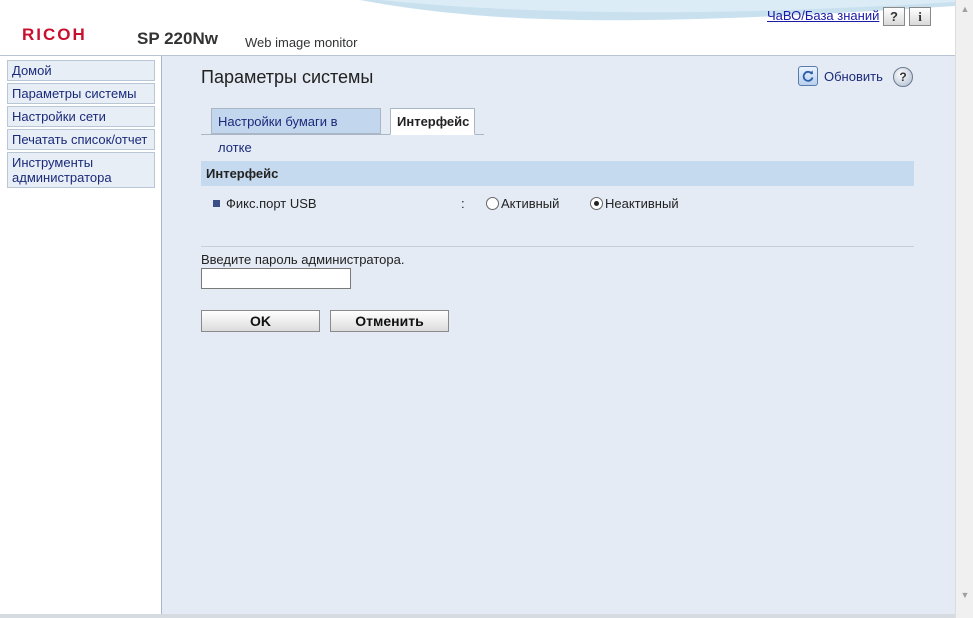 The width and height of the screenshot is (973, 618). What do you see at coordinates (216, 203) in the screenshot?
I see `bullet-icon` at bounding box center [216, 203].